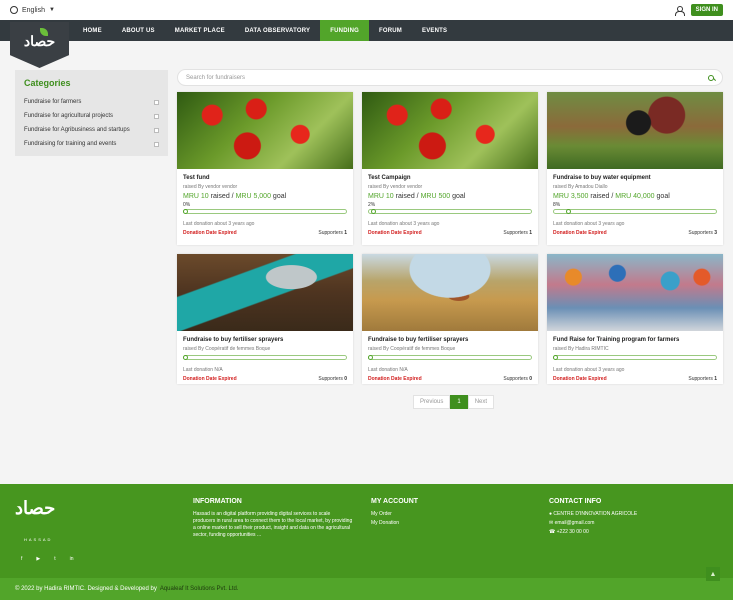  Describe the element at coordinates (77, 130) in the screenshot. I see `category-label: Fundraise for Agribusiness and startups` at that location.